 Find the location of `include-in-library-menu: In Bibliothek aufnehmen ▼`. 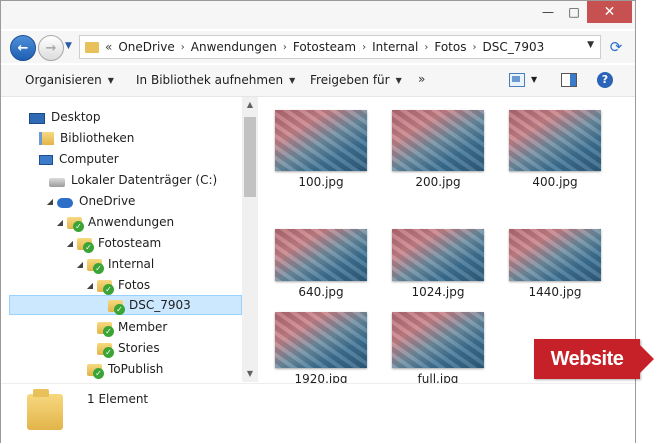

include-in-library-menu: In Bibliothek aufnehmen ▼ is located at coordinates (215, 80).